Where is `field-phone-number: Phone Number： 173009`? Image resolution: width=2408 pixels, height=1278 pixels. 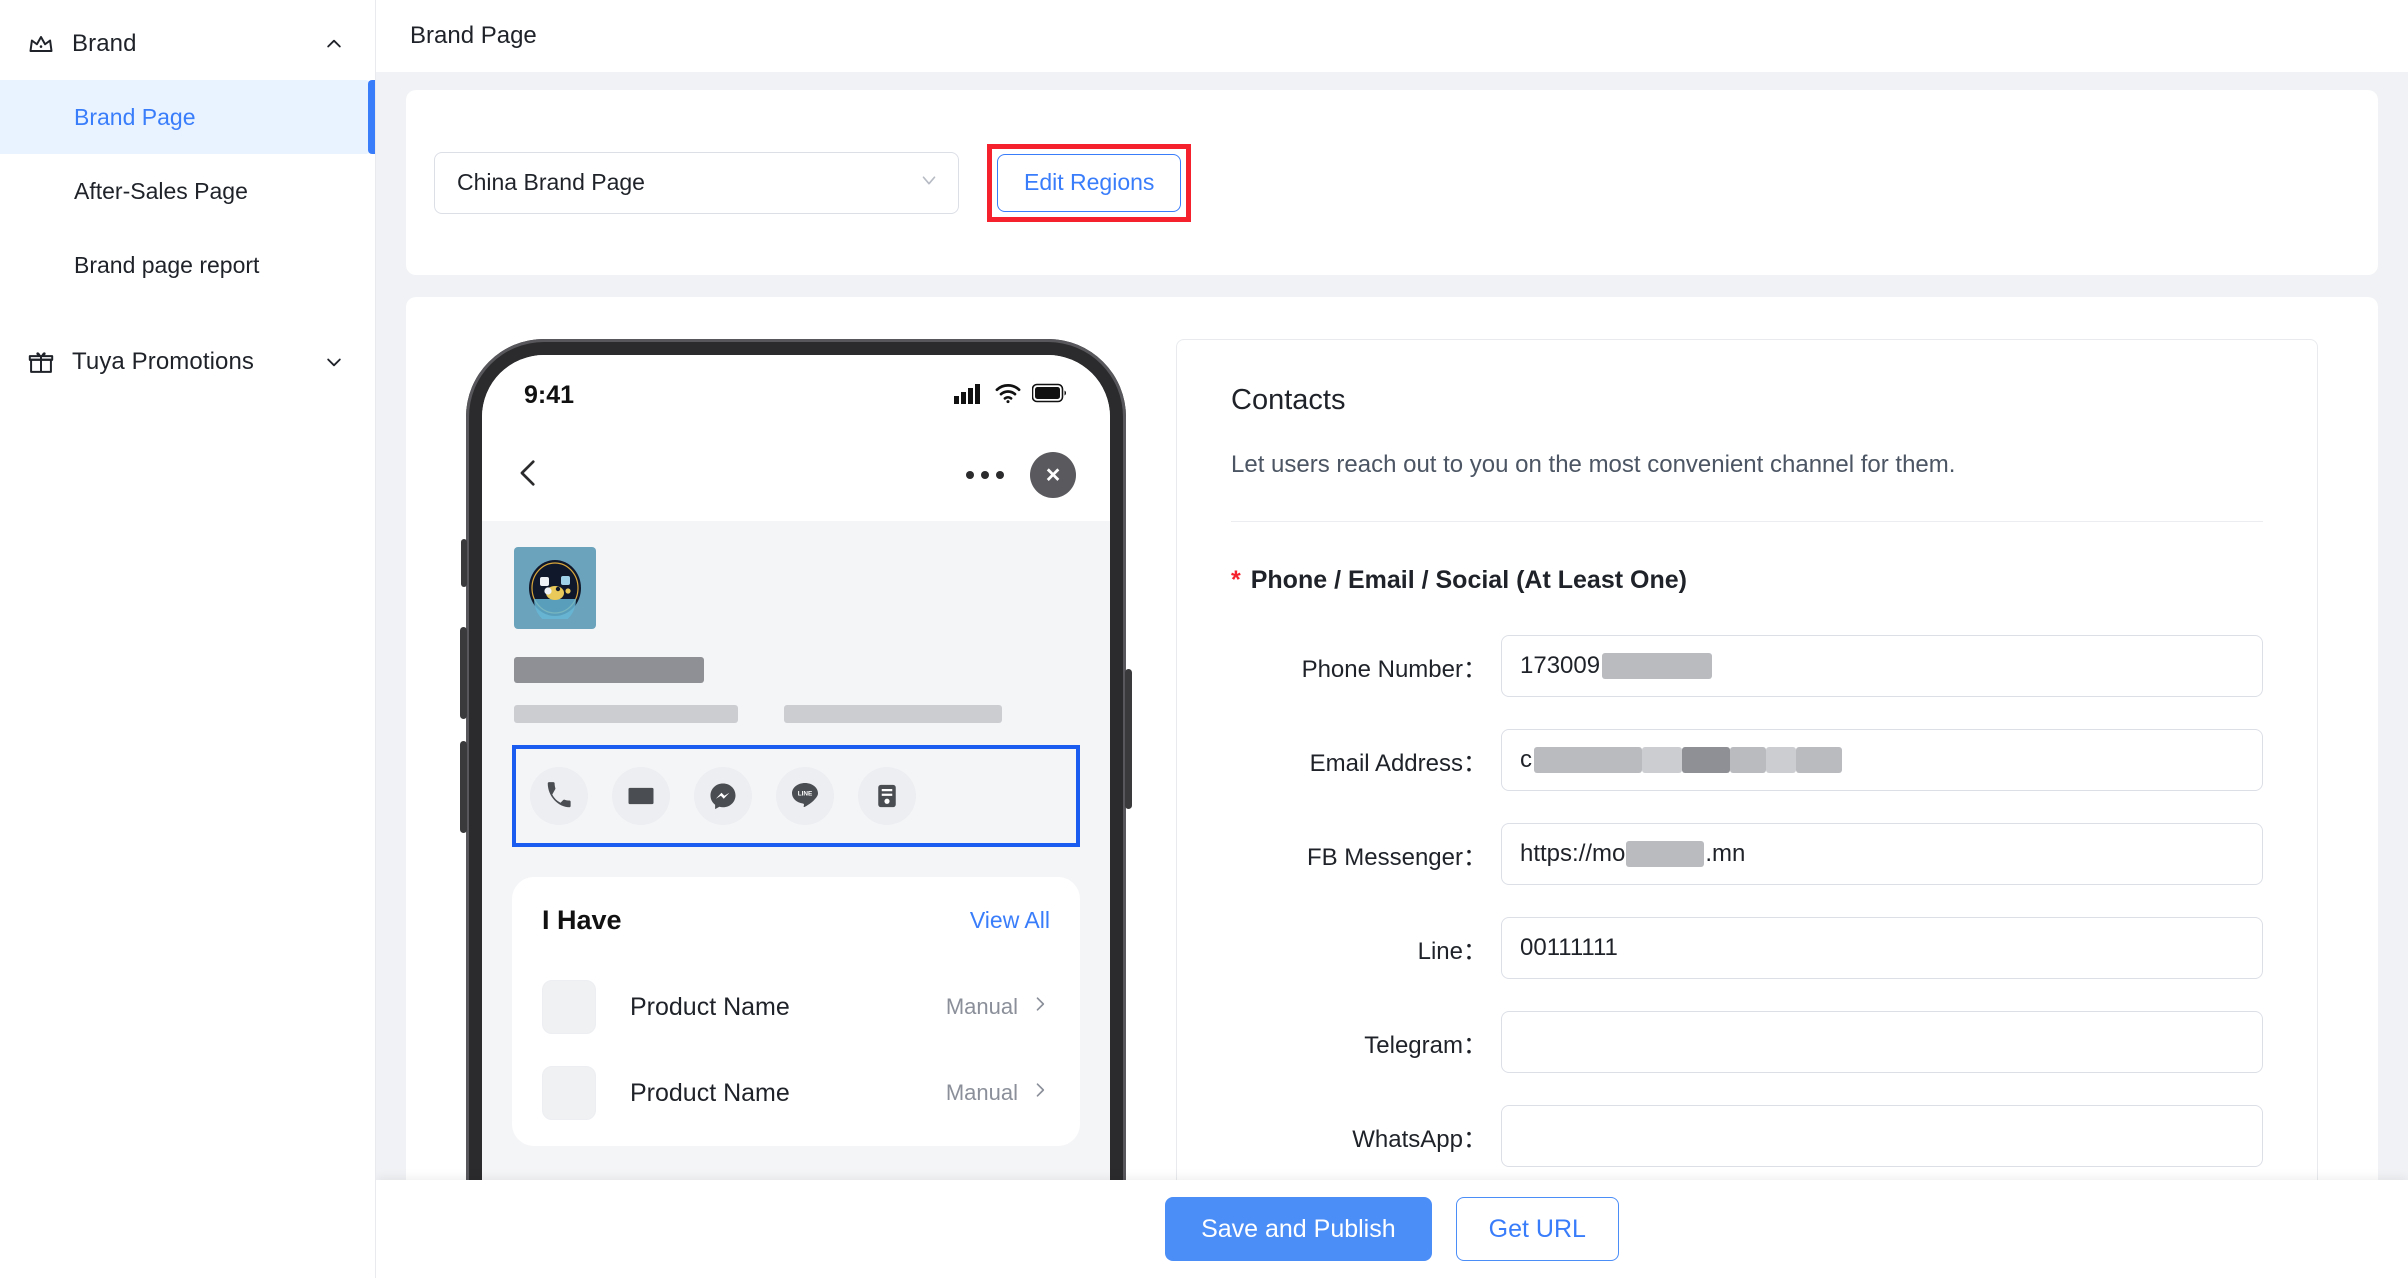
field-phone-number: Phone Number： 173009 is located at coordinates (1747, 666).